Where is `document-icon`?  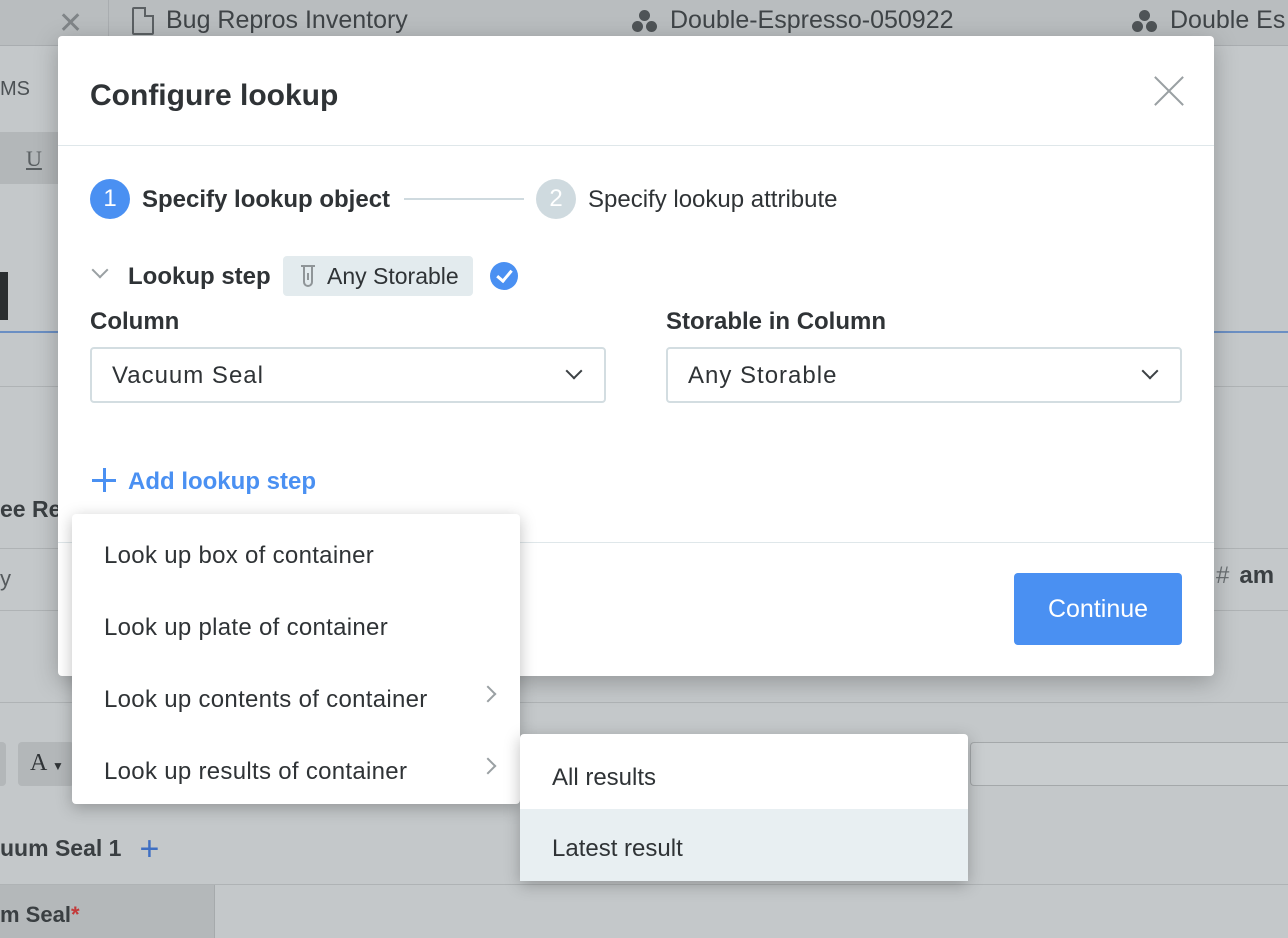
document-icon is located at coordinates (143, 20).